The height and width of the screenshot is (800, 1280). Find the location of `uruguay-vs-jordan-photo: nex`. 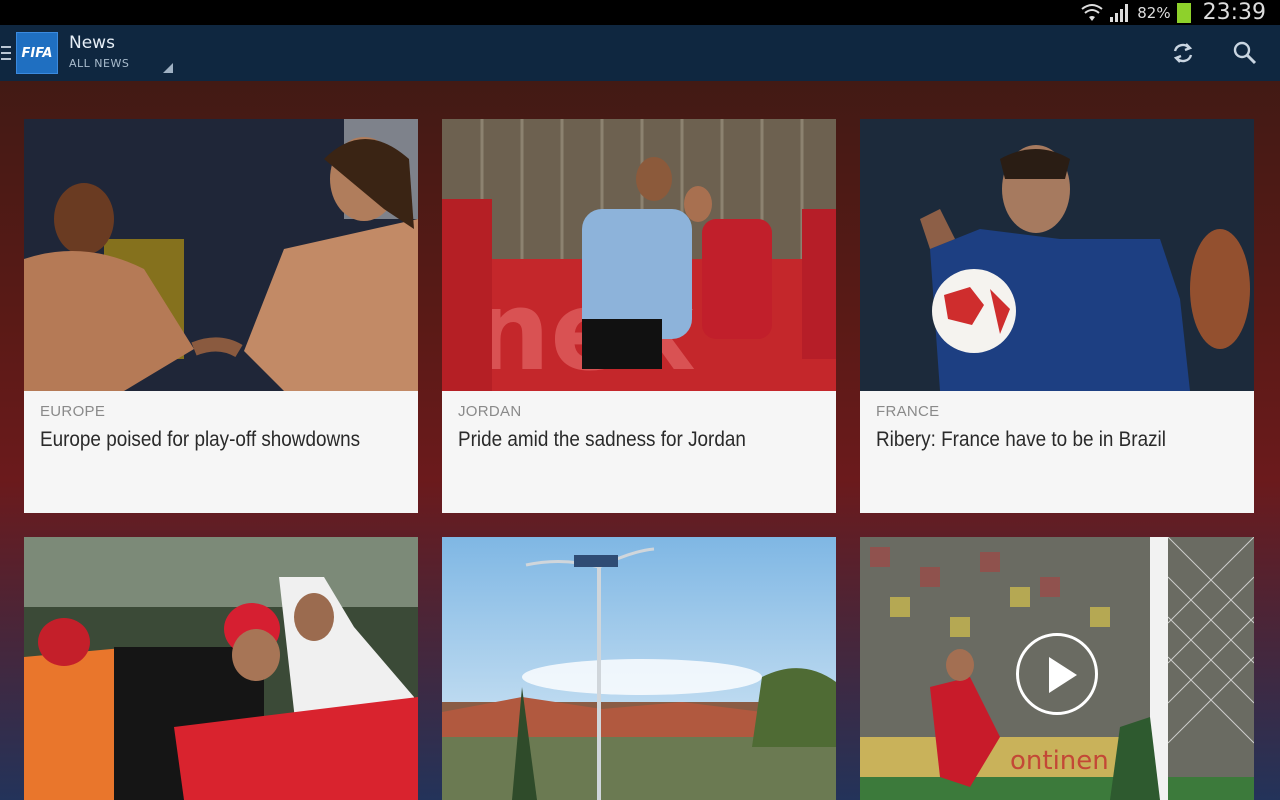

uruguay-vs-jordan-photo: nex is located at coordinates (639, 255).